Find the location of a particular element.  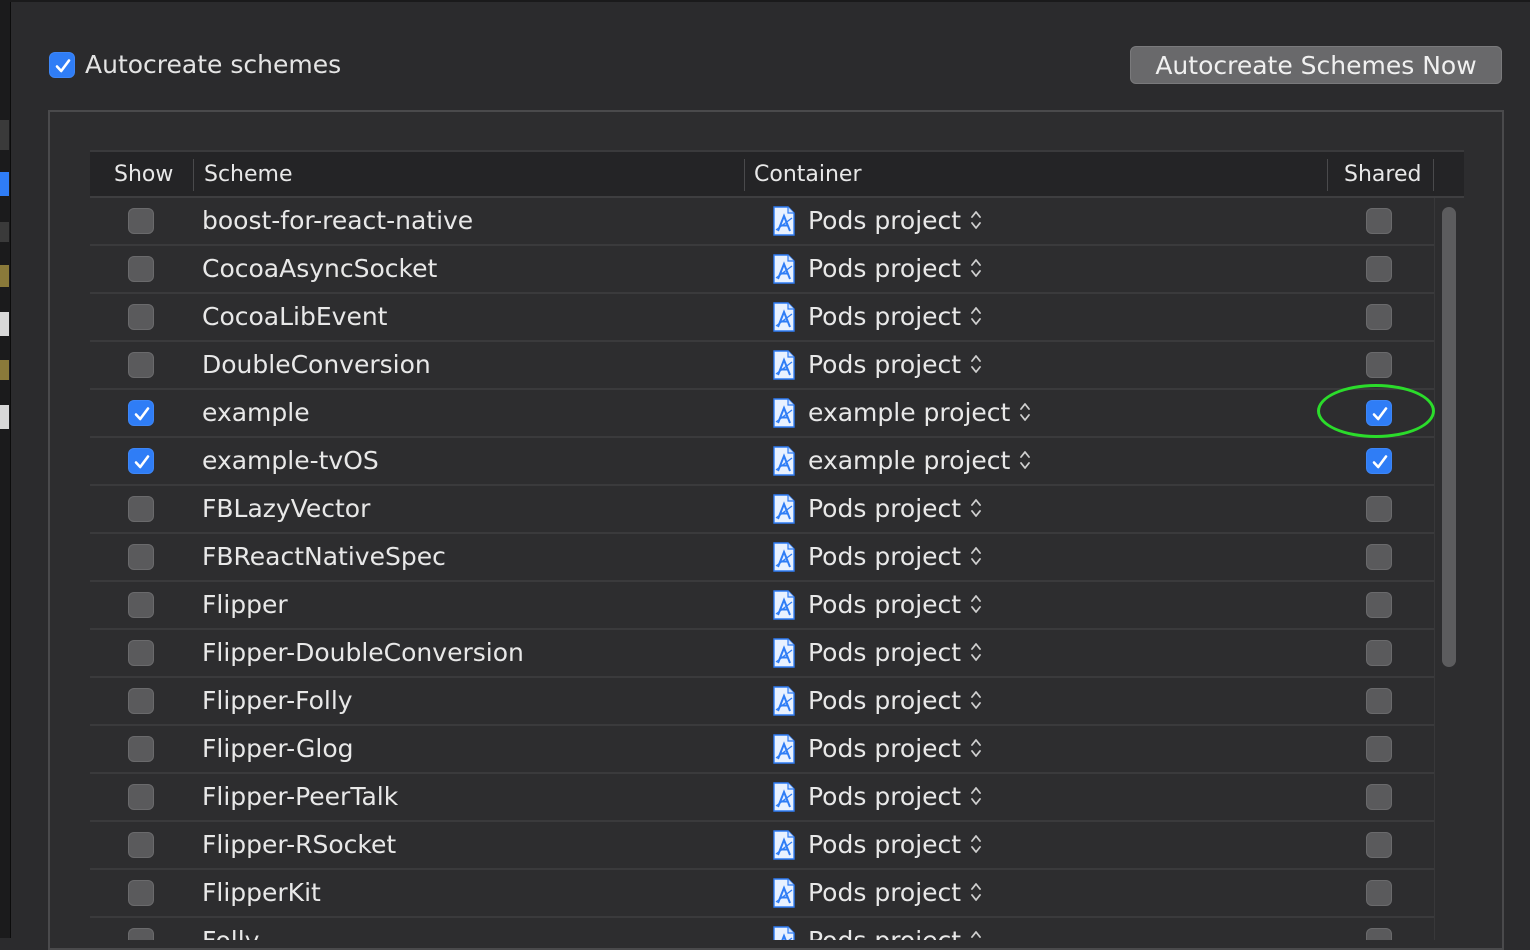

table-row: Flipper-RSocket Pods project is located at coordinates (762, 846).